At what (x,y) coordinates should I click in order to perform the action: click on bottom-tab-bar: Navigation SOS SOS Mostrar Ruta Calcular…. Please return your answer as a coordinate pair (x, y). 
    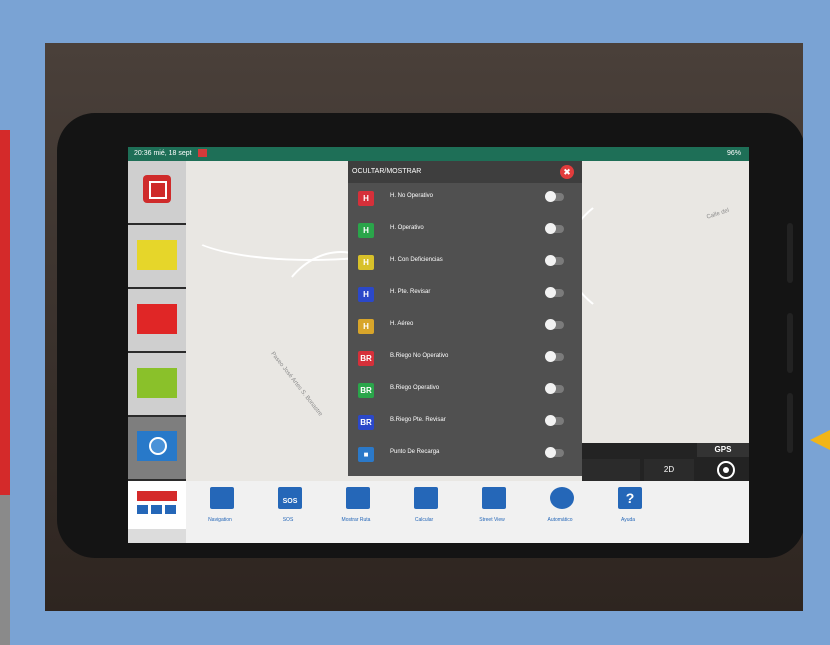
    Looking at the image, I should click on (467, 512).